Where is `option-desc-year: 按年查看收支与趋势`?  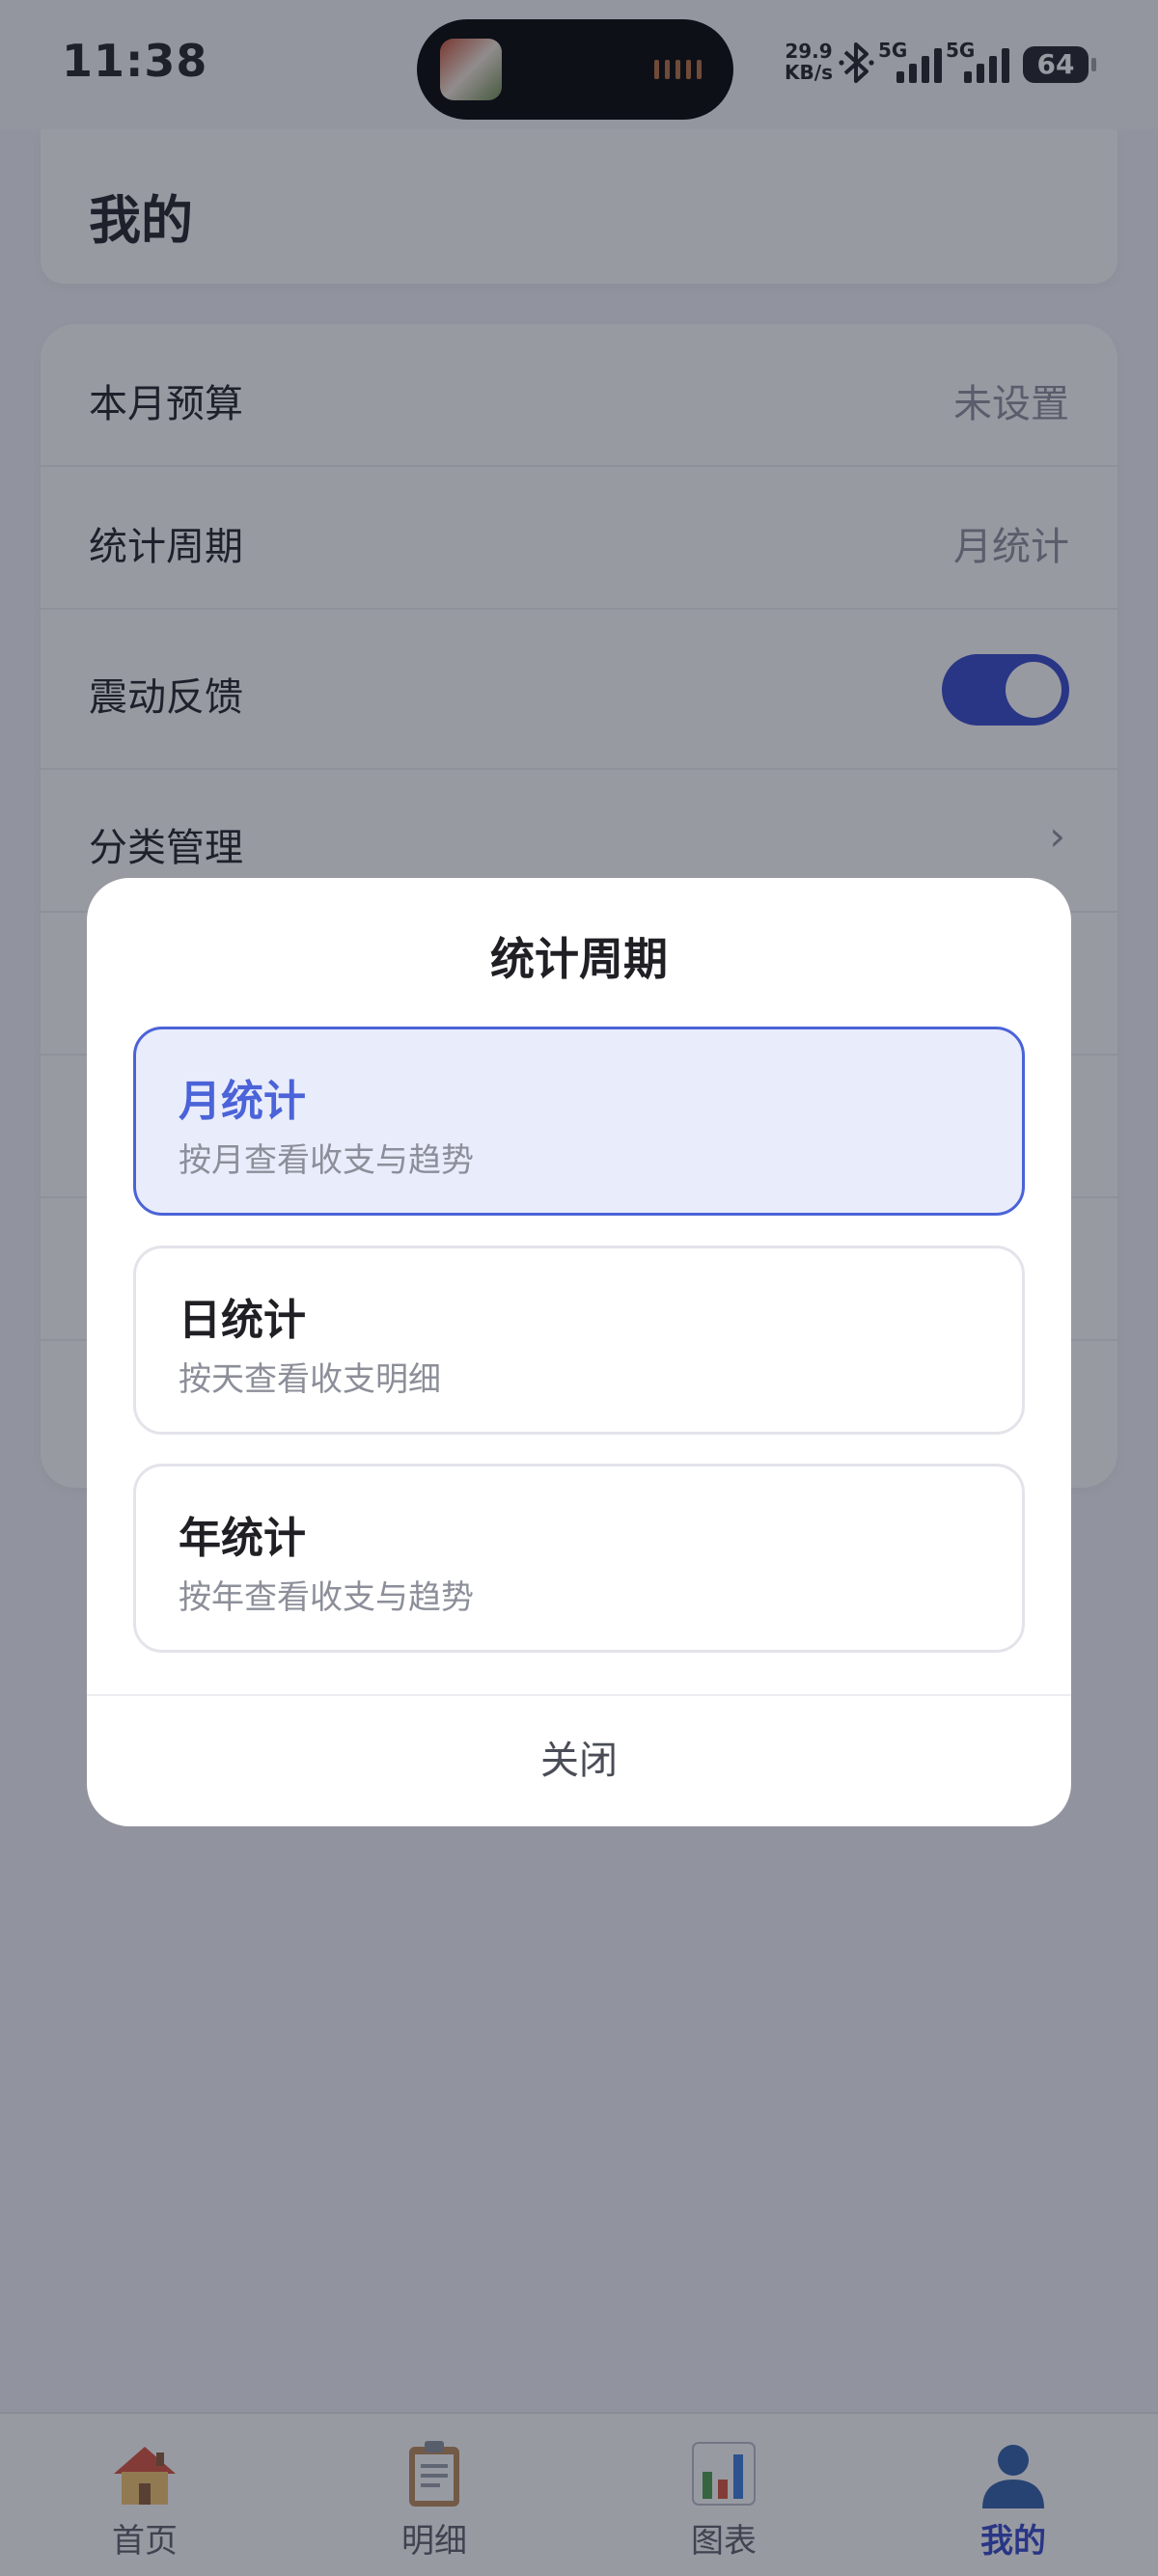 option-desc-year: 按年查看收支与趋势 is located at coordinates (326, 1598).